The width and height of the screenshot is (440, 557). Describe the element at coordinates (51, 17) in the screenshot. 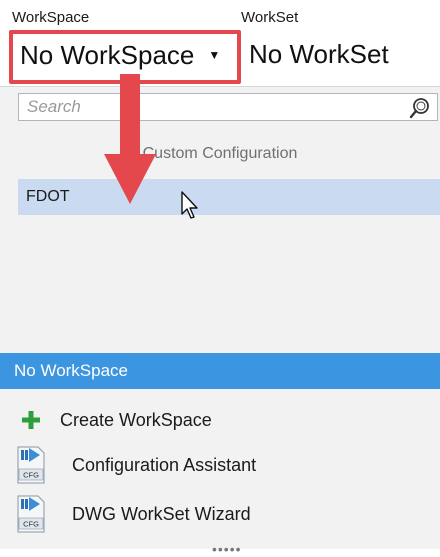

I see `workspace-label: WorkSpace` at that location.